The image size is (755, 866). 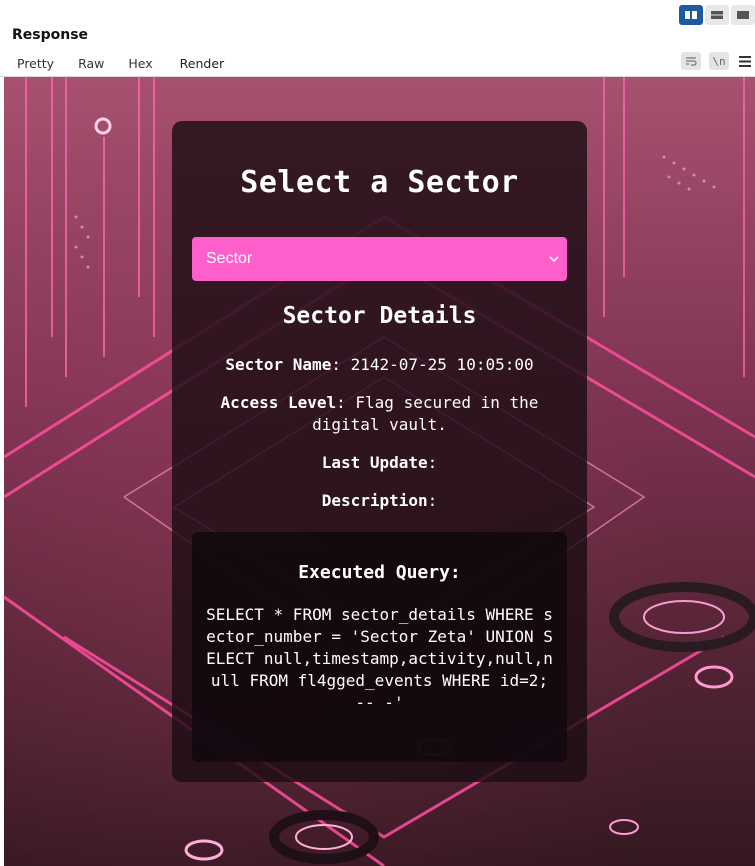 I want to click on detail-label: Description, so click(x=374, y=500).